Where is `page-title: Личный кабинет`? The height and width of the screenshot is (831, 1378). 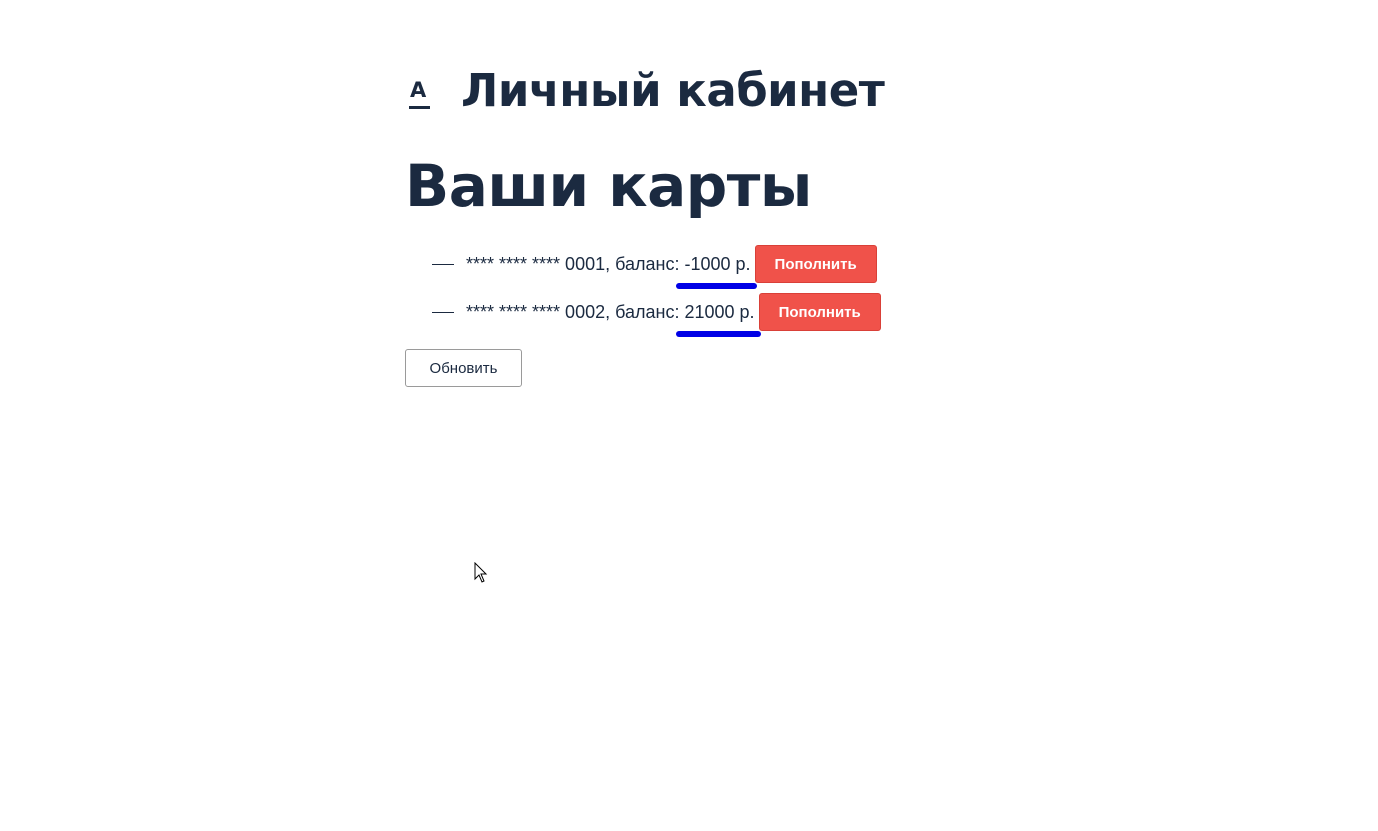 page-title: Личный кабинет is located at coordinates (673, 90).